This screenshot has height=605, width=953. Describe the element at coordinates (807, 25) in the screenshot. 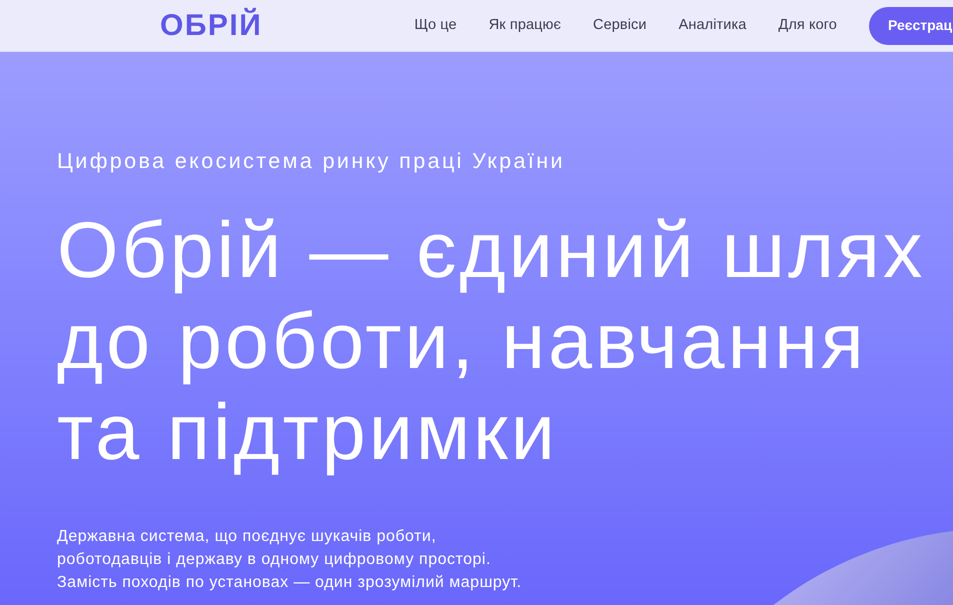

I see `nav-link: Для кого` at that location.